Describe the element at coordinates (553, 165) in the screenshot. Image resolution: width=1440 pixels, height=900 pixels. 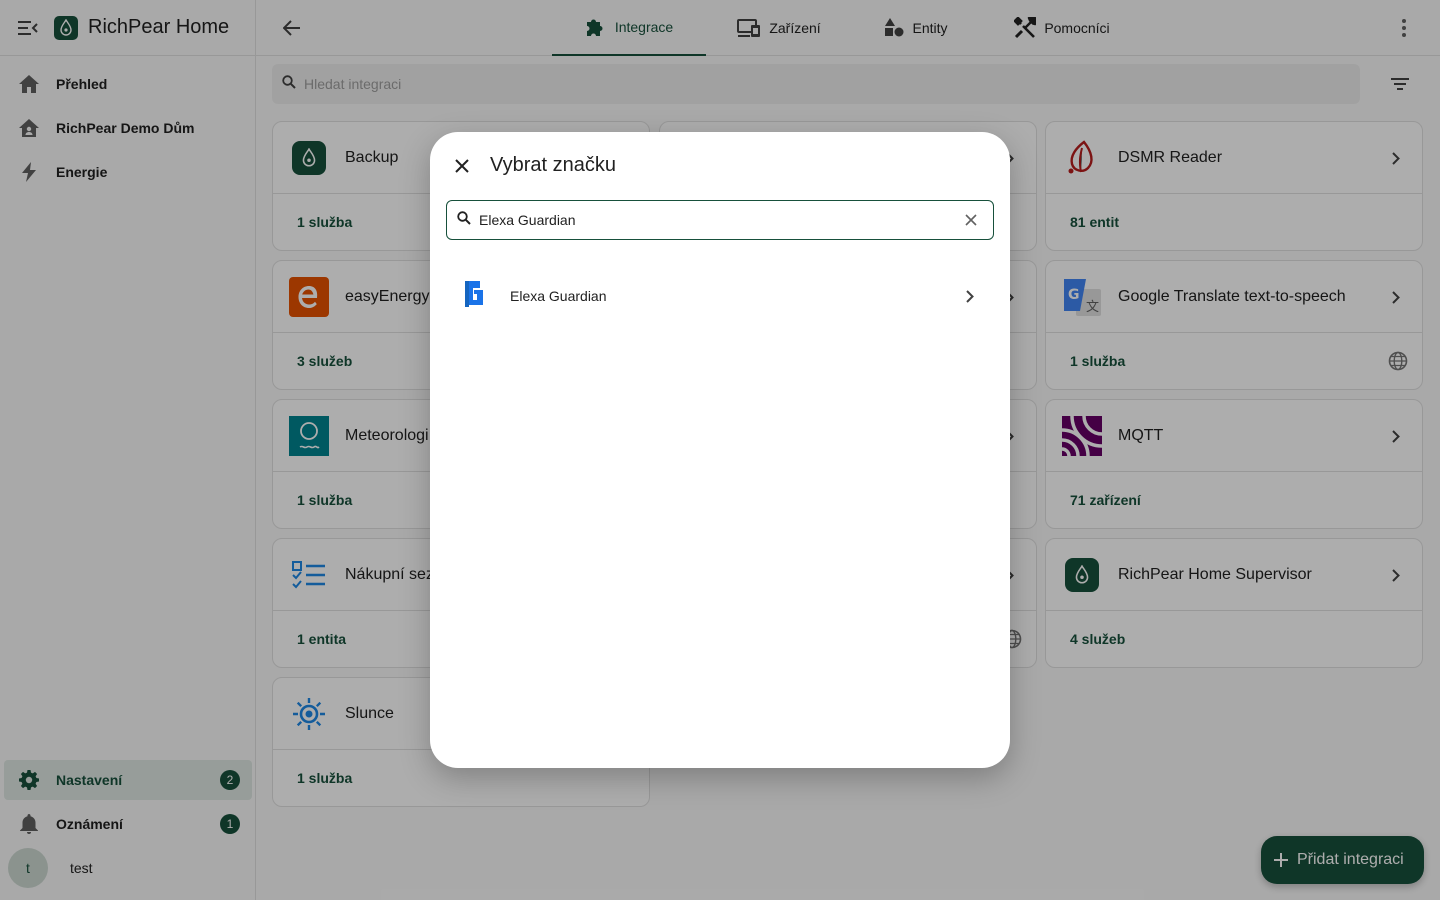
I see `dialog-title: Vybrat značku` at that location.